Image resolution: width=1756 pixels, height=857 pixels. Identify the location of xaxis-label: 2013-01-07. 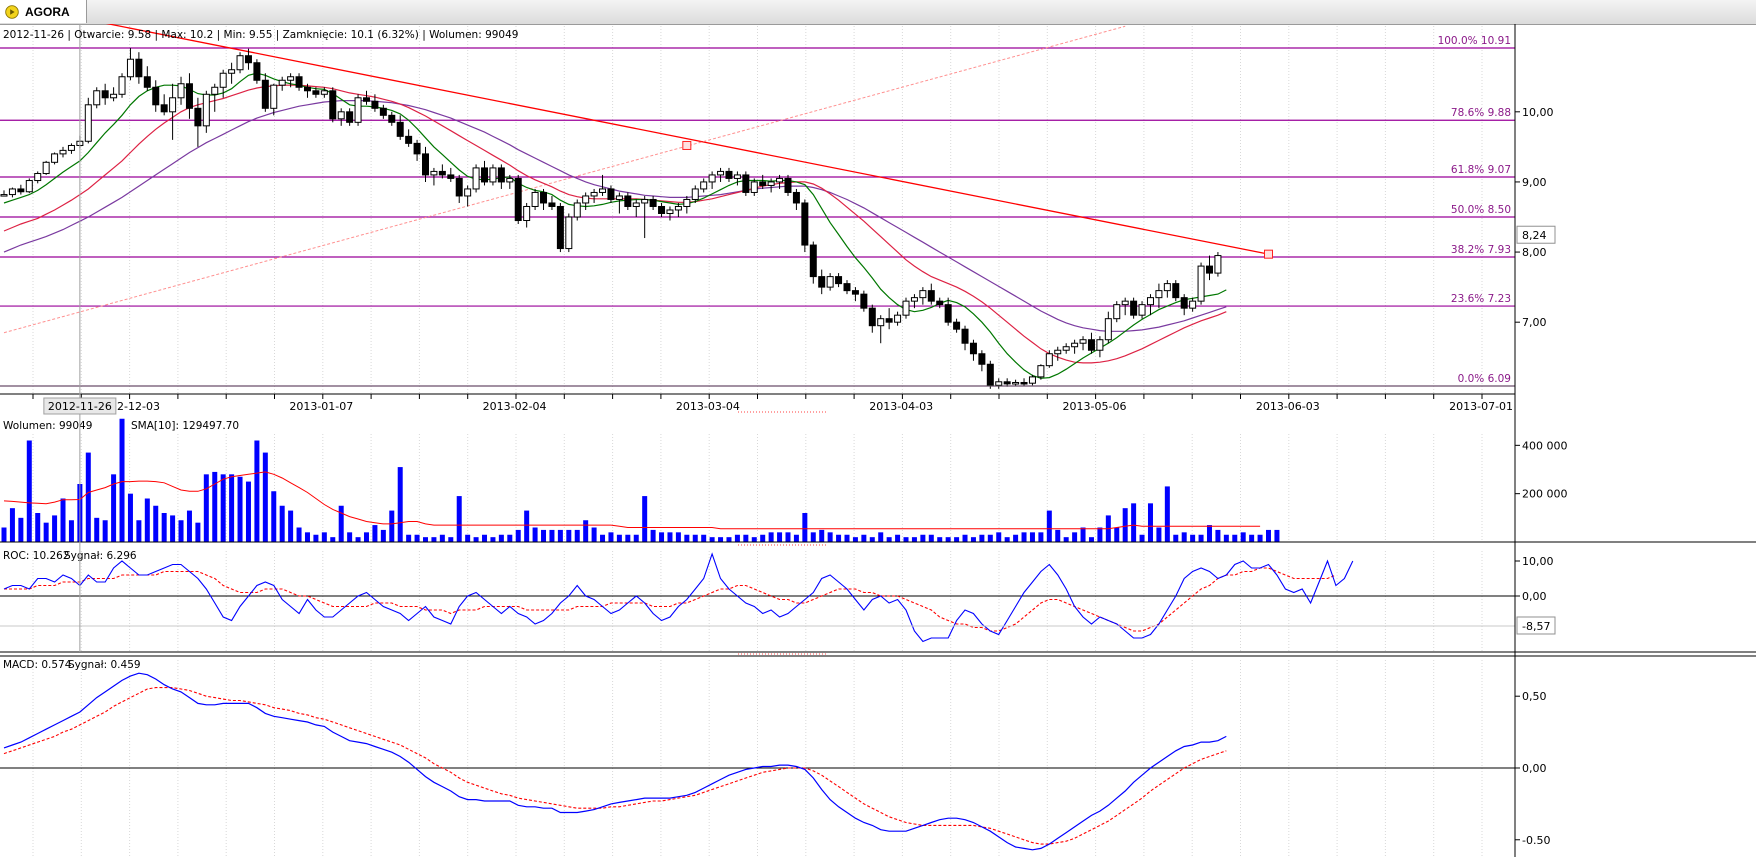
(321, 406).